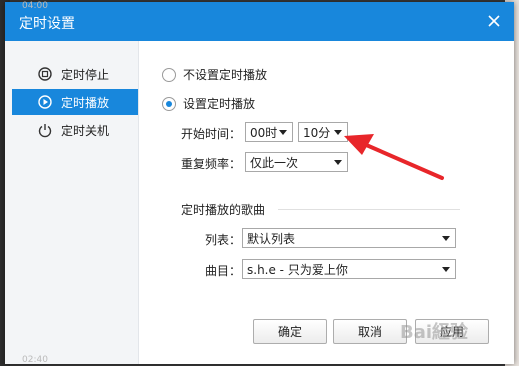  I want to click on songs-group-title: 定时播放的歌曲, so click(223, 210).